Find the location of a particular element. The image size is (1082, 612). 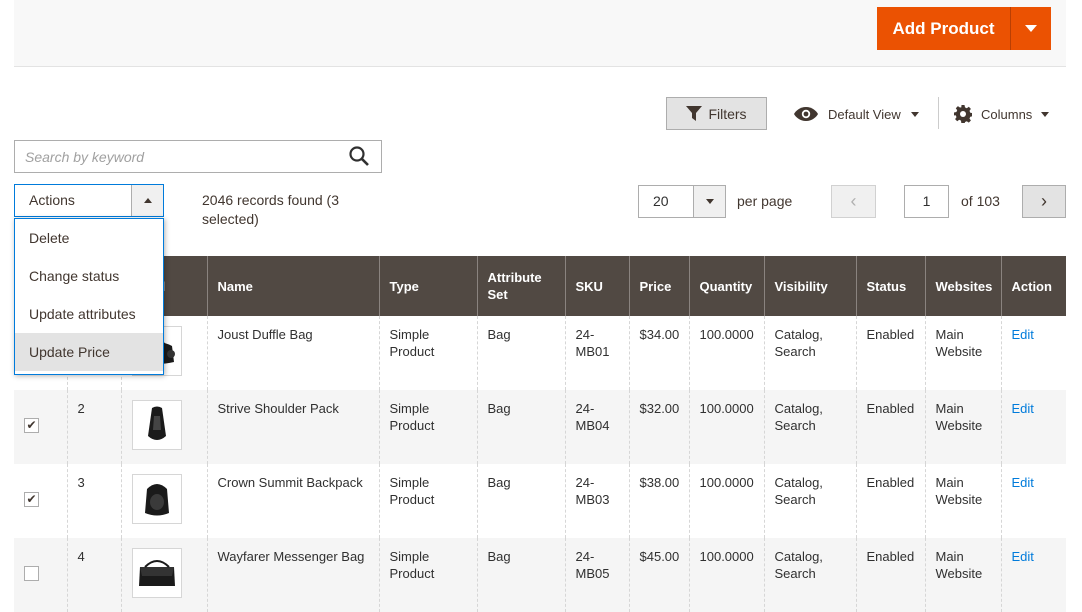

messenger-bag-icon is located at coordinates (156, 573).